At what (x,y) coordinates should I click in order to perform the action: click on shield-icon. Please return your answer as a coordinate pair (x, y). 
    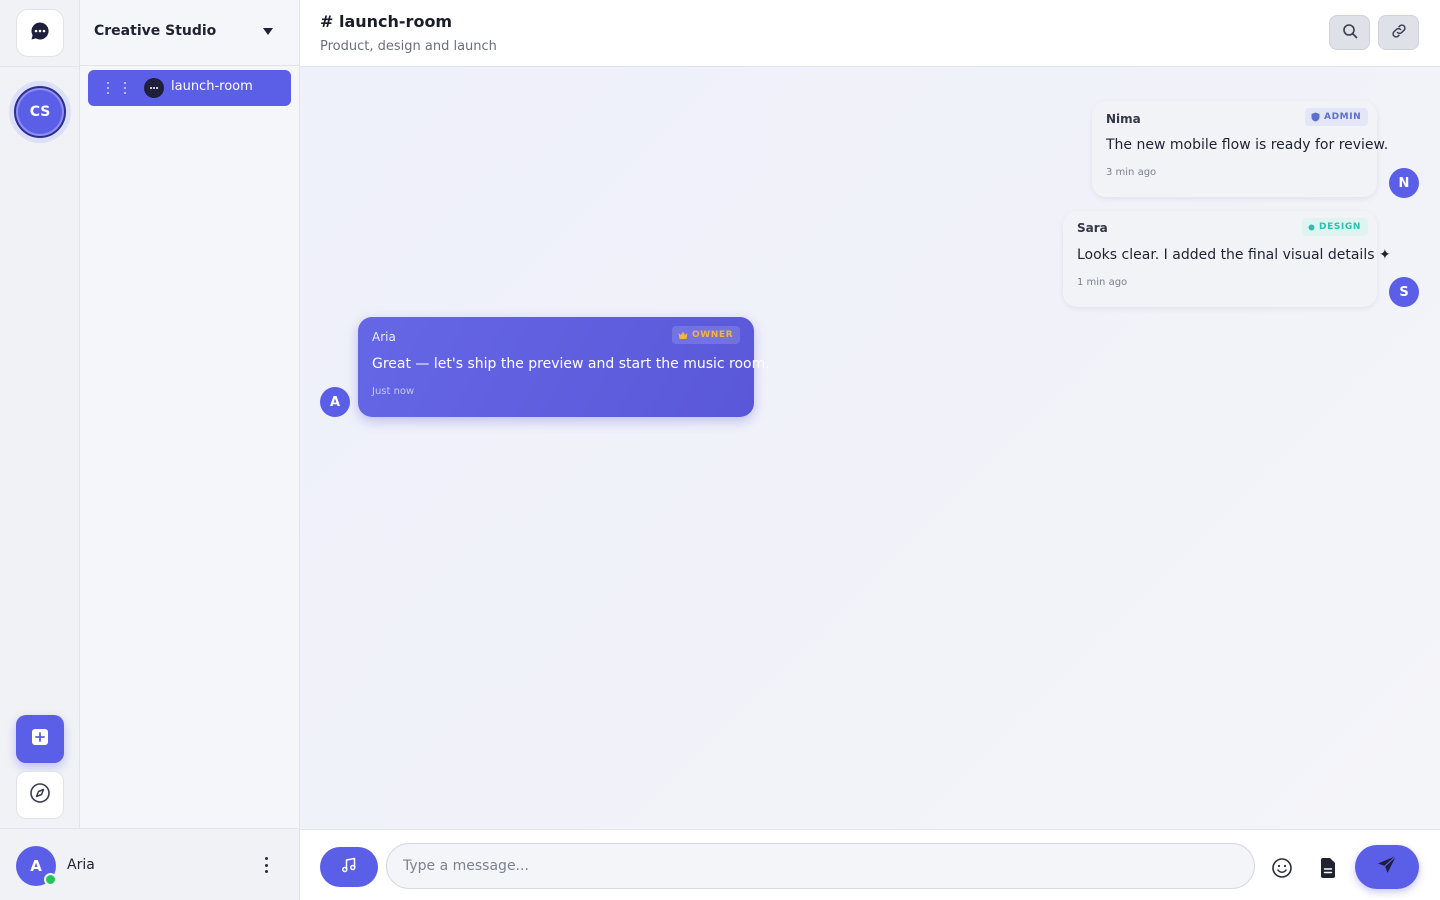
    Looking at the image, I should click on (1315, 117).